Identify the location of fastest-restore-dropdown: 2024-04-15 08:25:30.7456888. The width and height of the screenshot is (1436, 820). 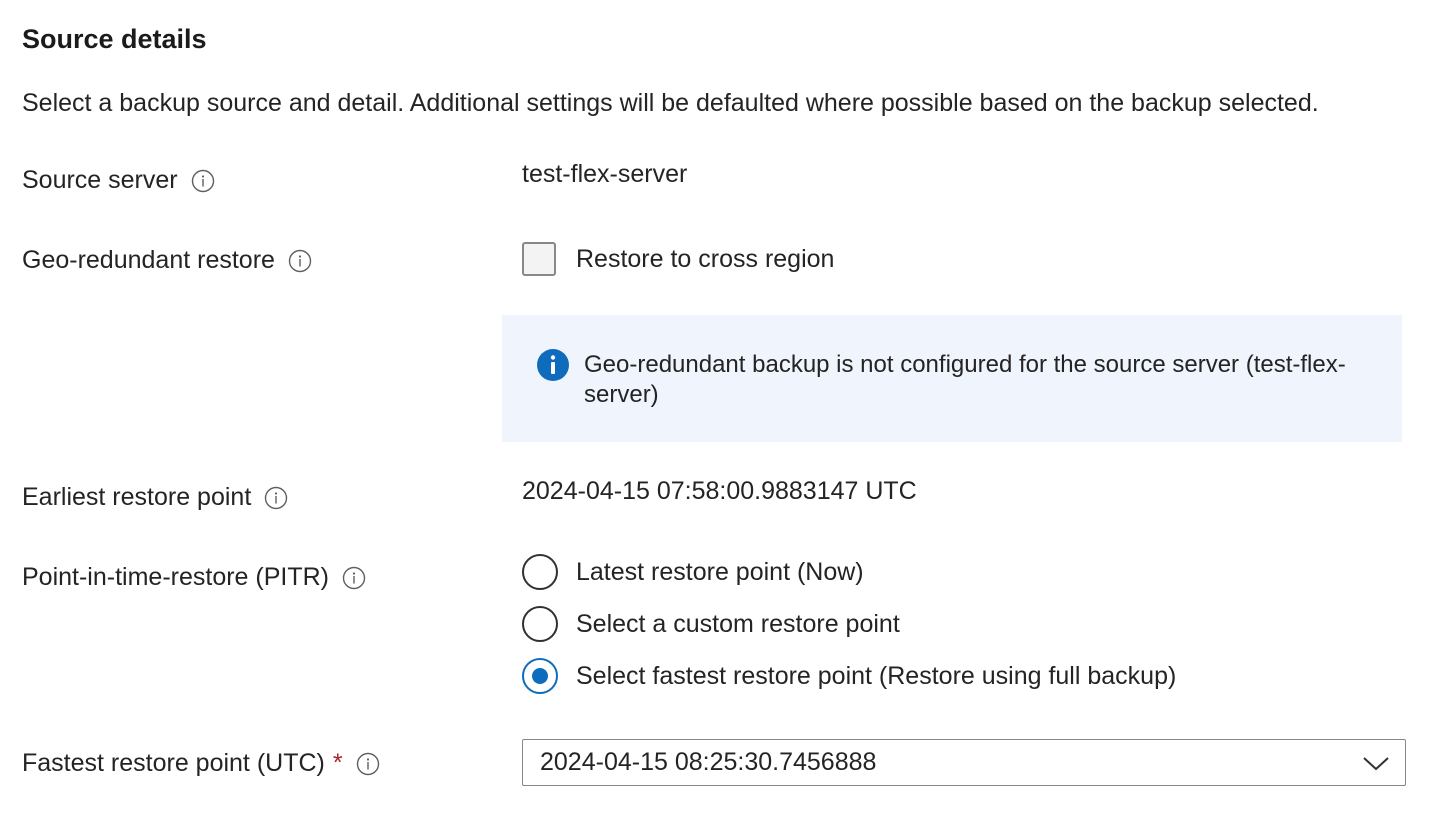
(964, 762).